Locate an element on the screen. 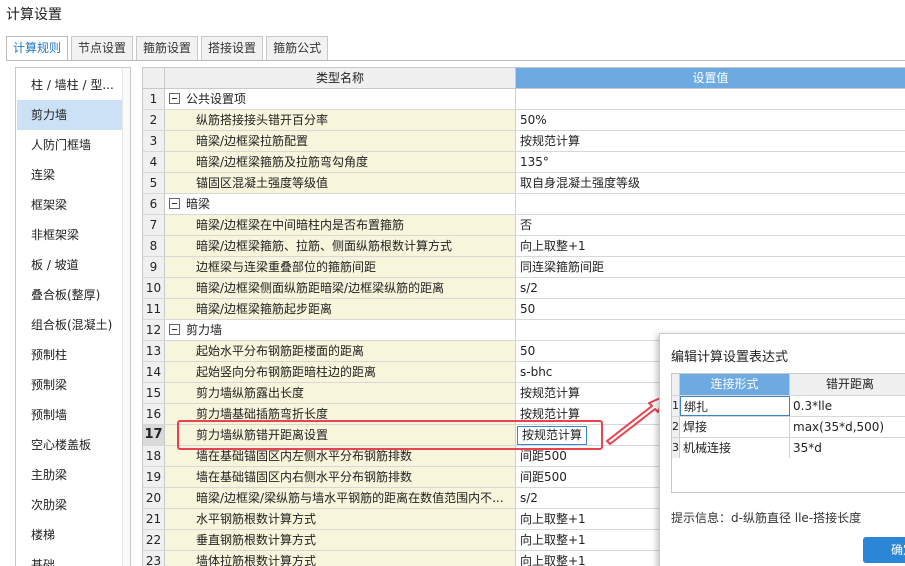 Image resolution: width=905 pixels, height=566 pixels. sidebar-item: 主肋梁 is located at coordinates (69, 475).